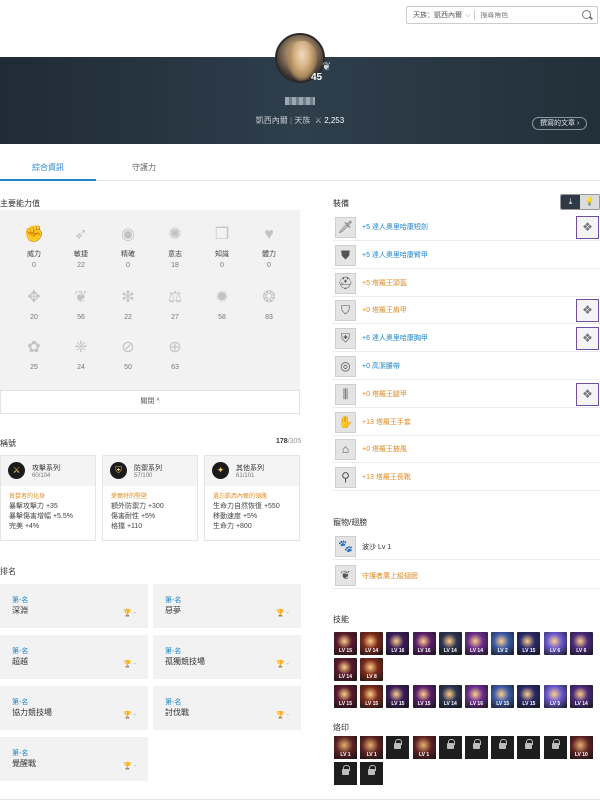 The image size is (600, 804). Describe the element at coordinates (127, 526) in the screenshot. I see `title-card-bonus: 格擋 +110` at that location.